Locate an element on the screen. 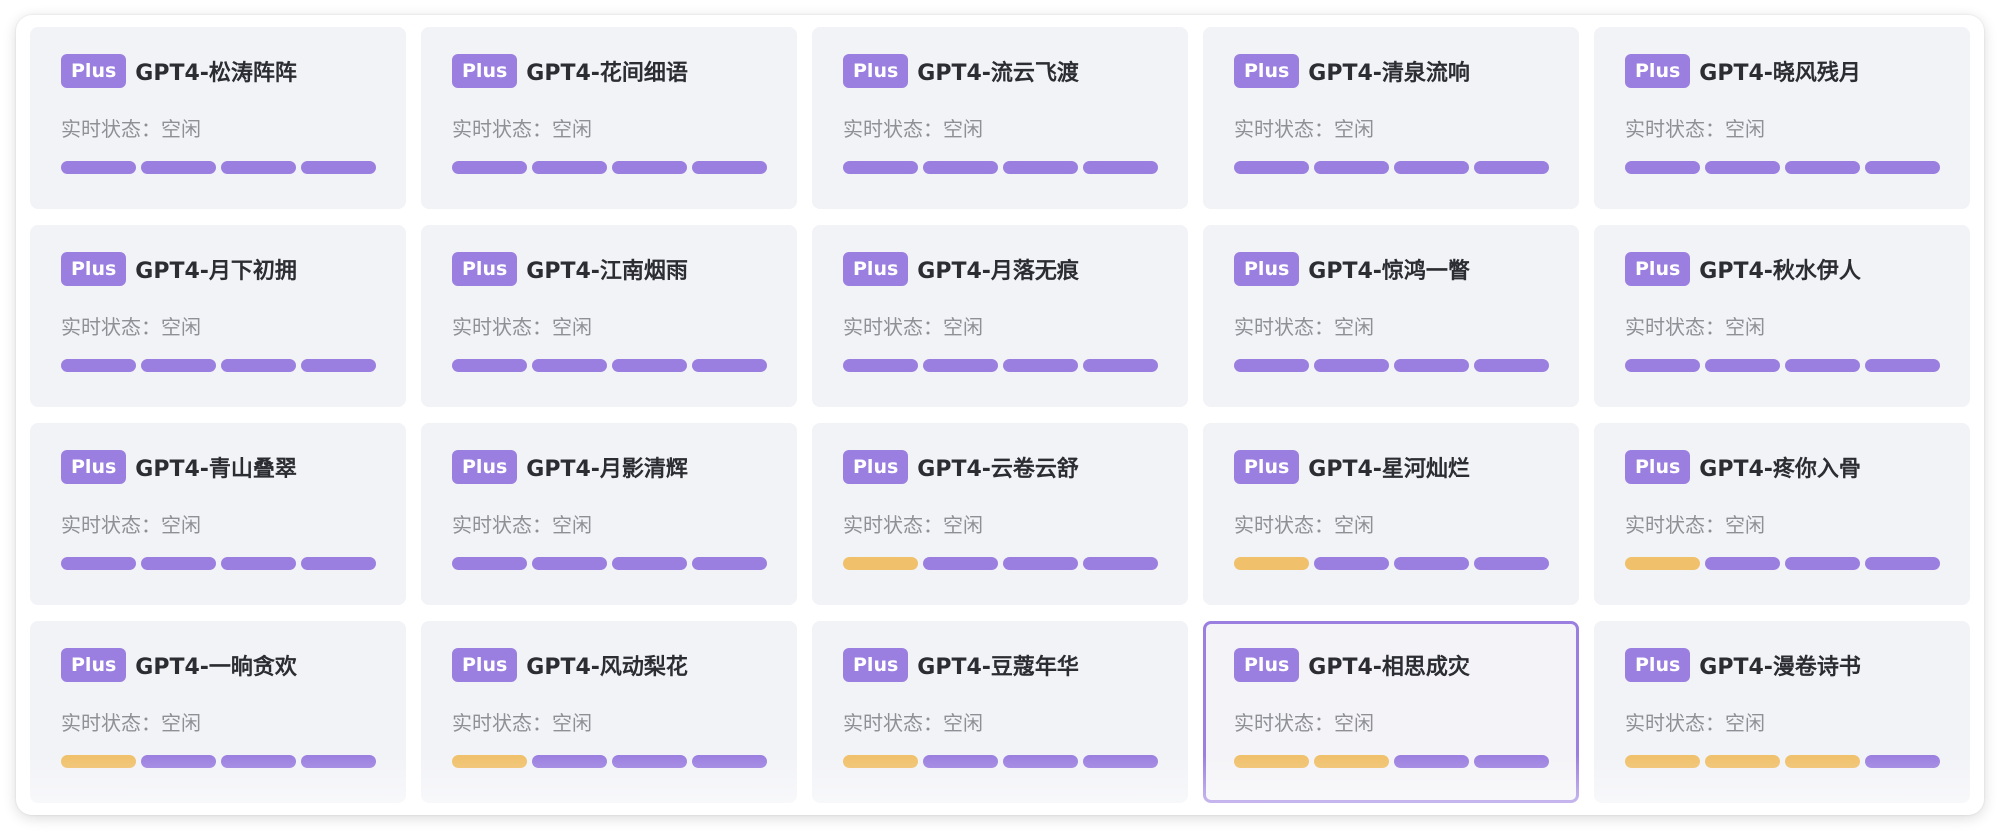 The image size is (2000, 832). model-name: GPT4-云卷云舒 is located at coordinates (998, 469).